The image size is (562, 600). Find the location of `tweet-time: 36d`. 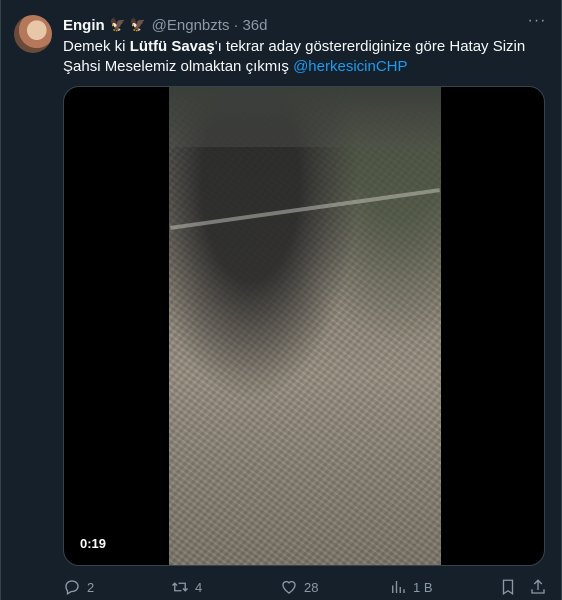

tweet-time: 36d is located at coordinates (254, 25).